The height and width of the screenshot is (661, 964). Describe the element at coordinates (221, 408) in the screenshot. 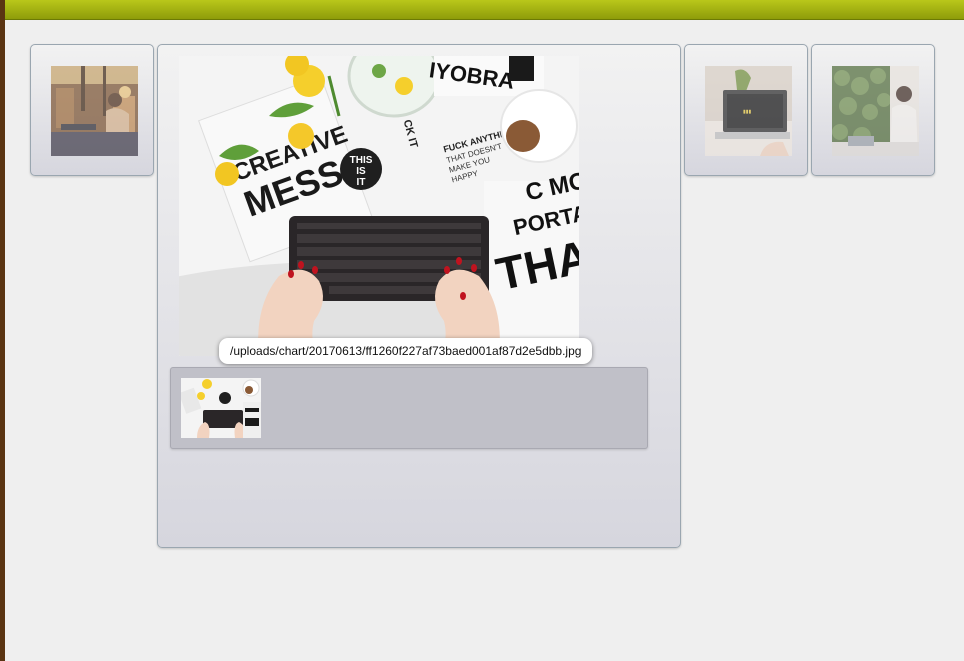

I see `filmstrip-thumbnail` at that location.